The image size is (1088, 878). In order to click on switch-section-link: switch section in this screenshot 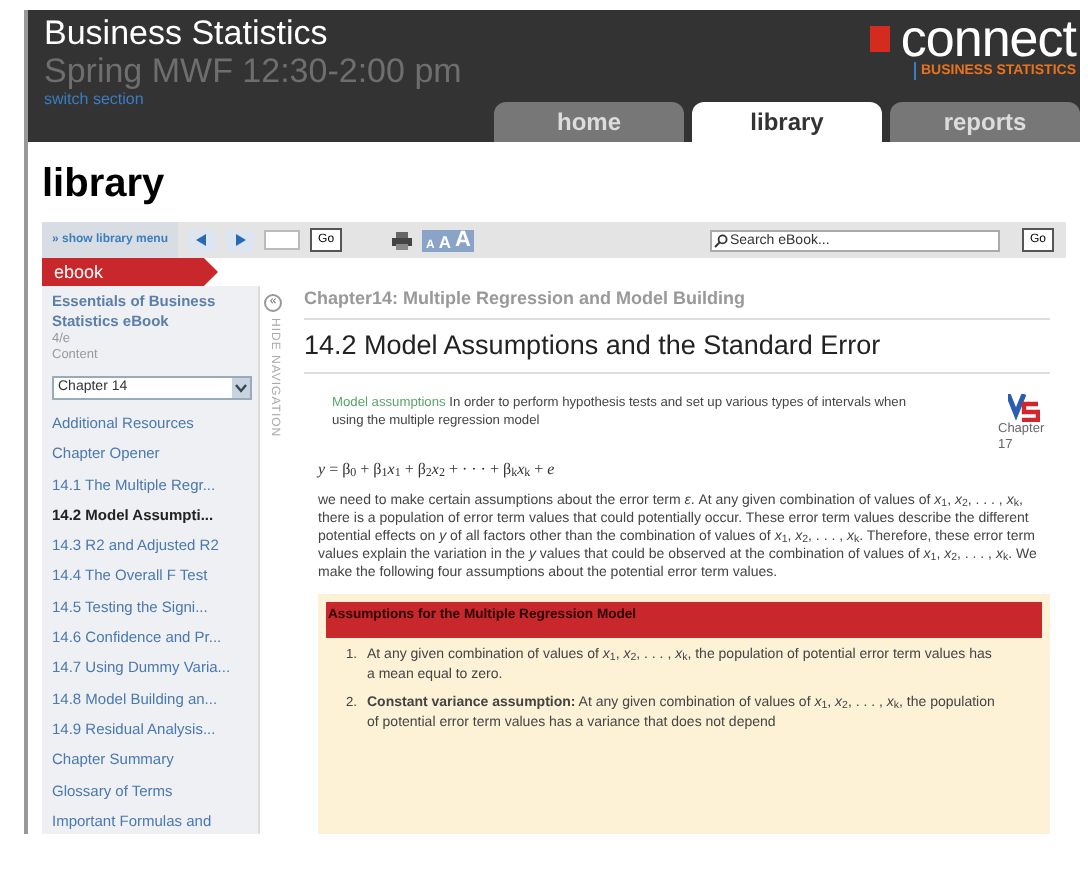, I will do `click(94, 100)`.